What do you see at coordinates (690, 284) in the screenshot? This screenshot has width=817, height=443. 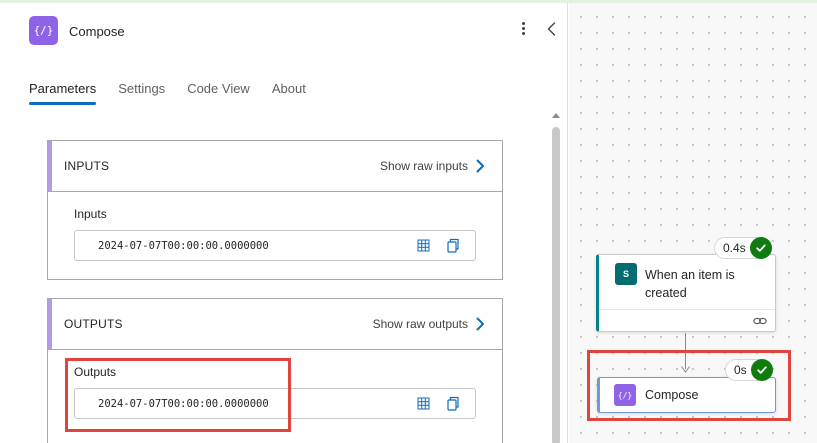 I see `trigger-node-title: When an item is created` at bounding box center [690, 284].